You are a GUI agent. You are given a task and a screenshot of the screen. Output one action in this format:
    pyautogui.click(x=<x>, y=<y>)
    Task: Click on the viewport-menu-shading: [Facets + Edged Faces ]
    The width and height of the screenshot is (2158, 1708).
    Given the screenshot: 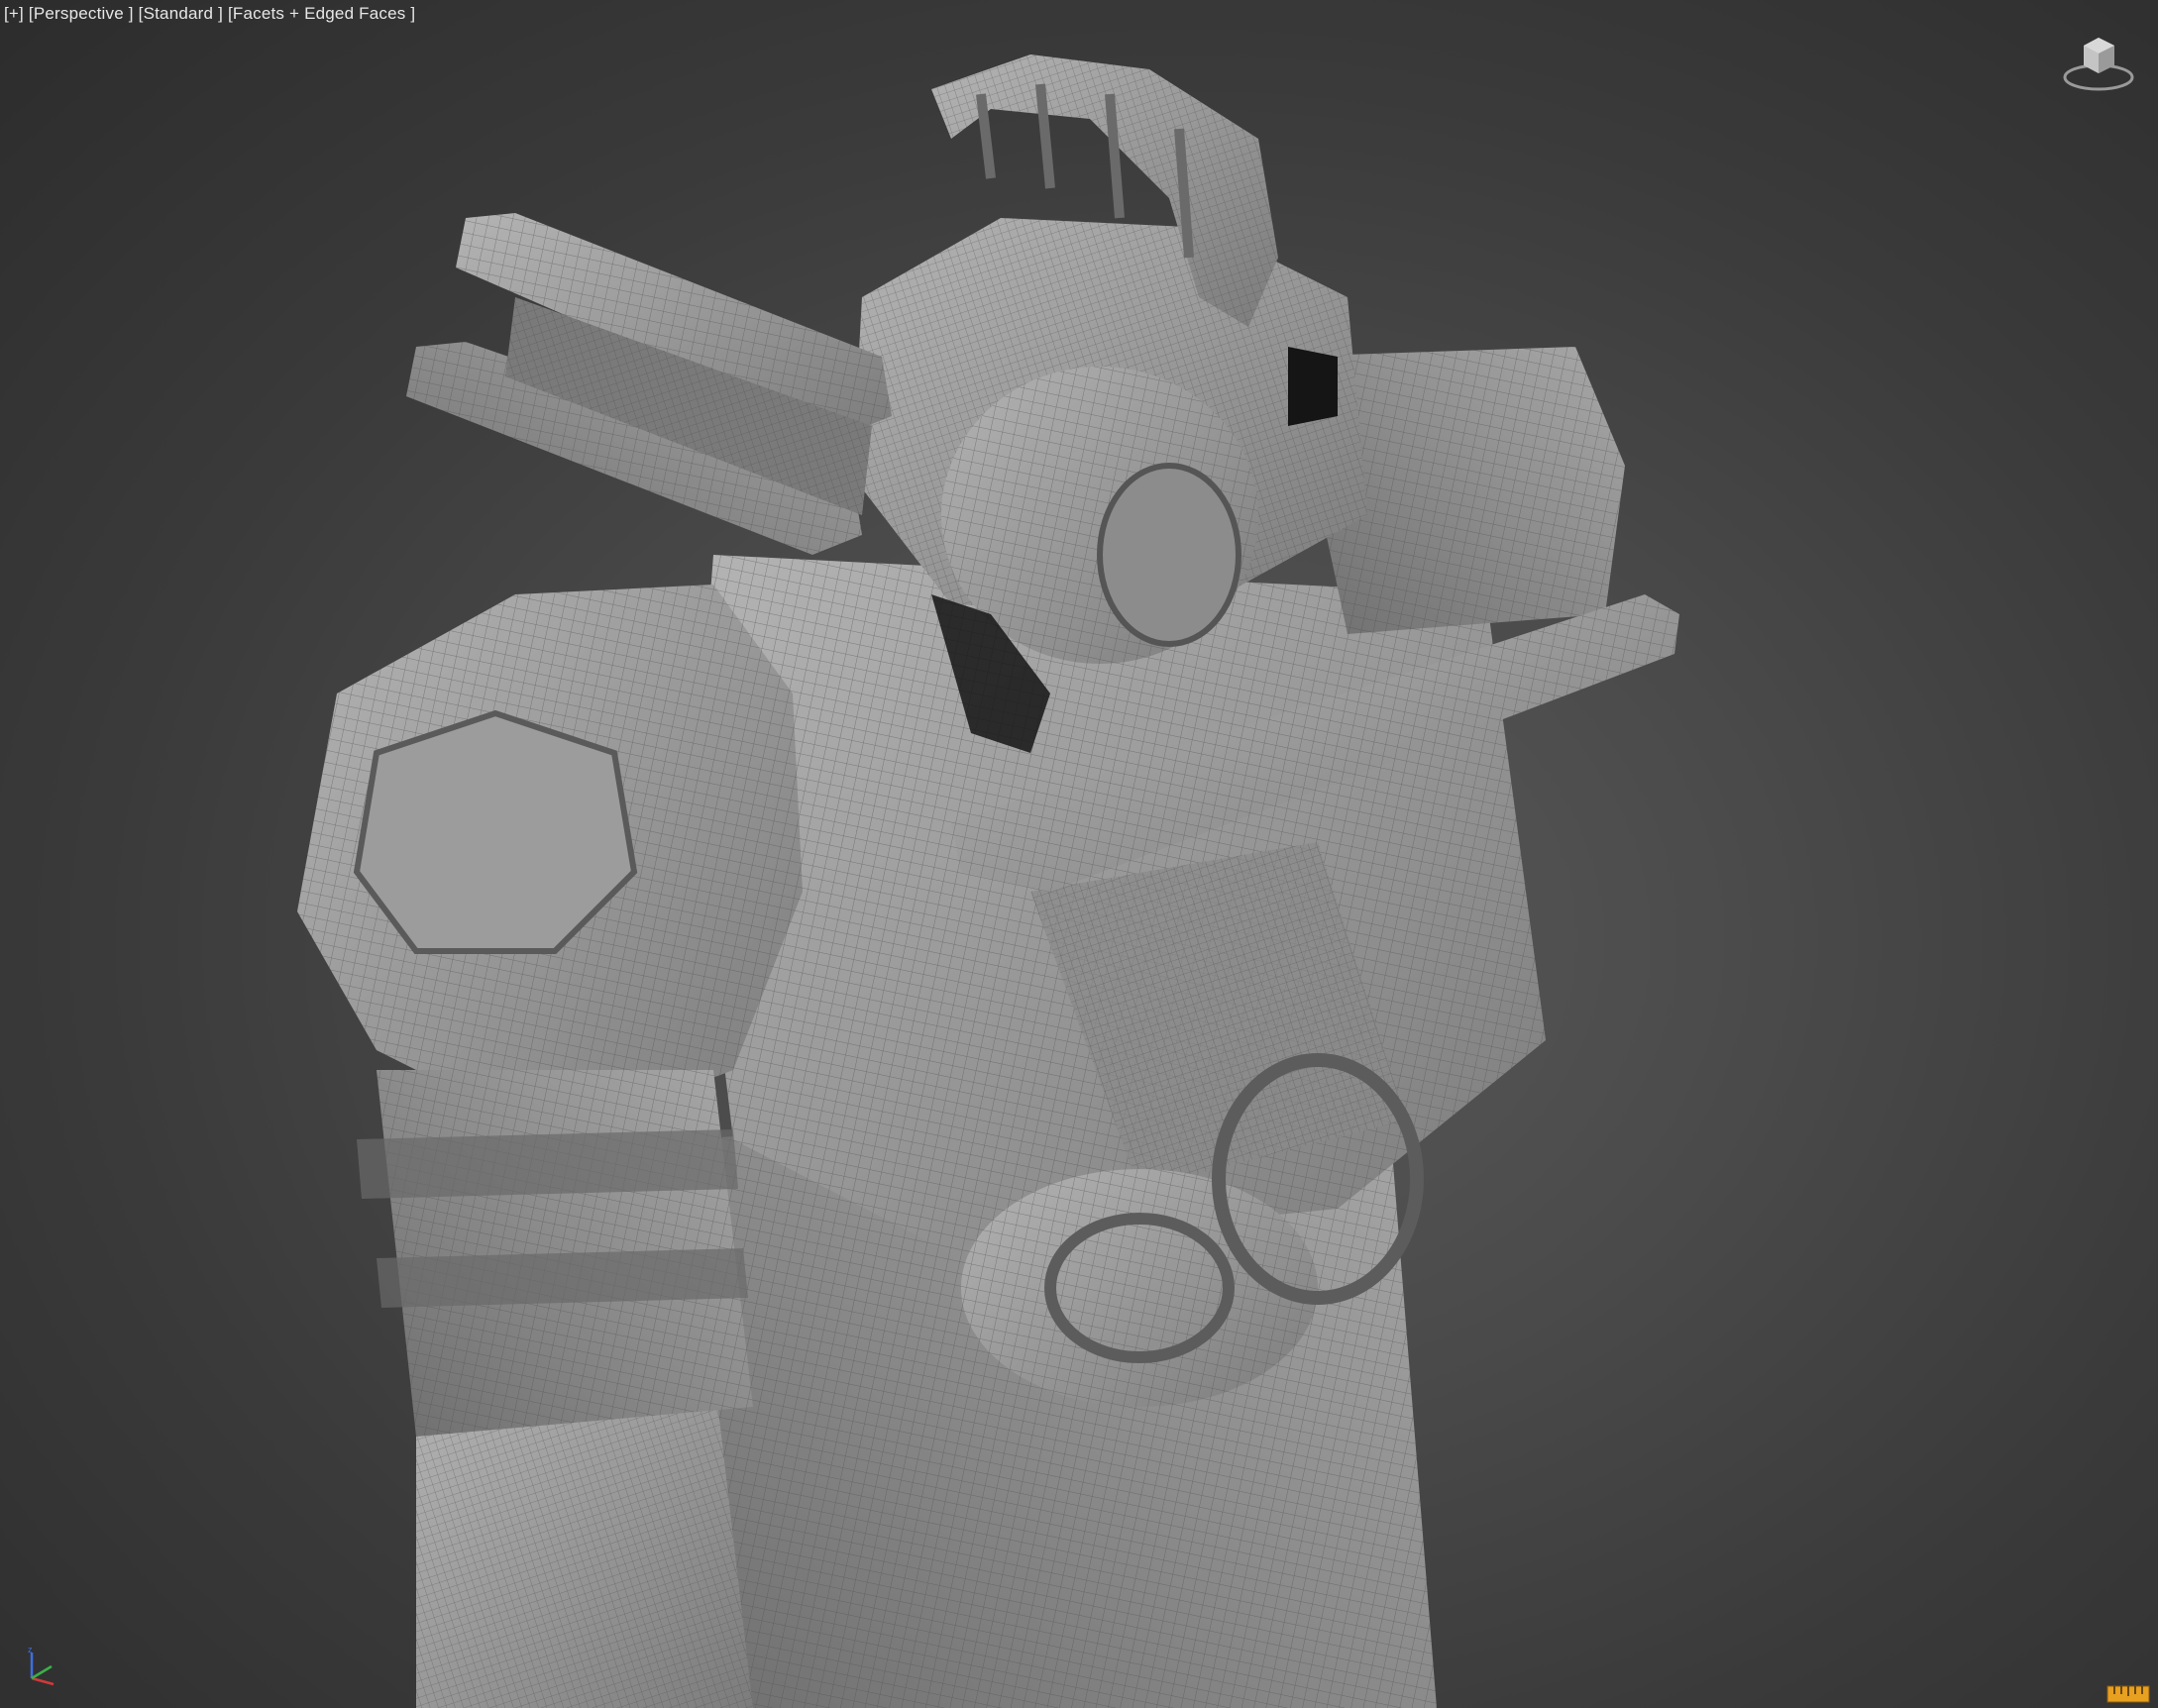 What is the action you would take?
    pyautogui.click(x=322, y=13)
    